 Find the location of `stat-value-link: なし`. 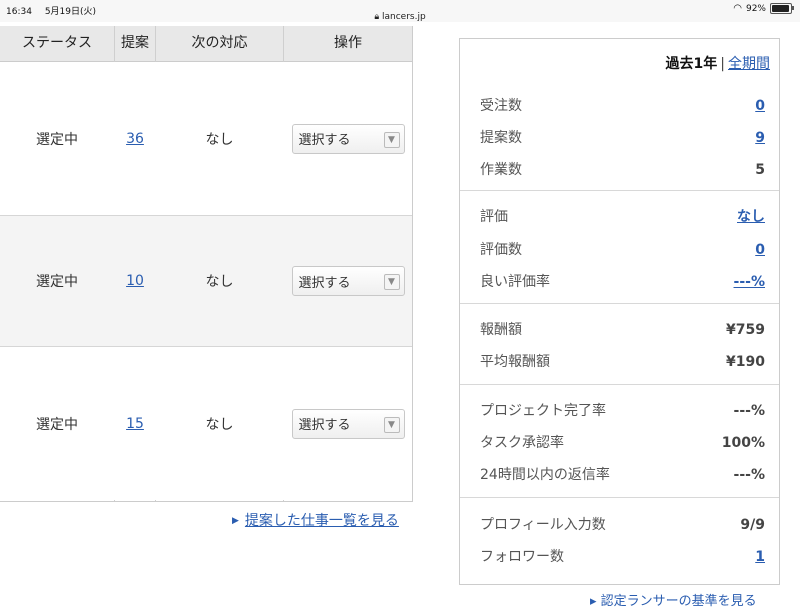

stat-value-link: なし is located at coordinates (751, 217).